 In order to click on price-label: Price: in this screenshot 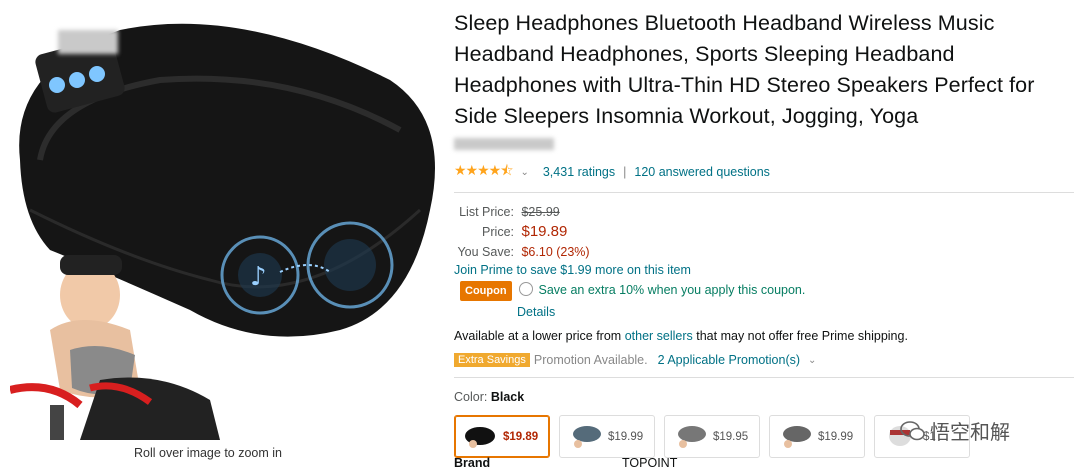, I will do `click(498, 232)`.